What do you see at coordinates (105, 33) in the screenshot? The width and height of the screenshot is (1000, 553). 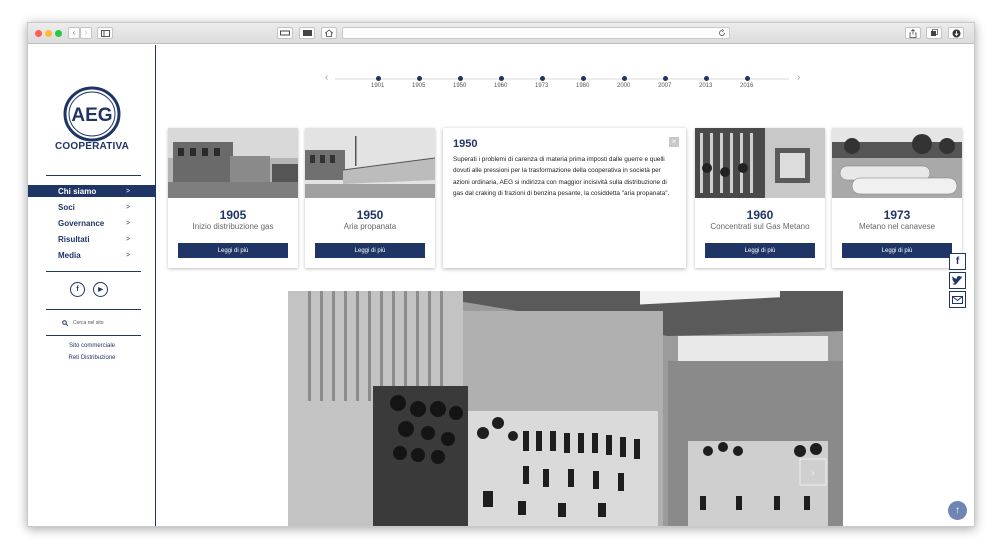 I see `sidebar-toggle-button` at bounding box center [105, 33].